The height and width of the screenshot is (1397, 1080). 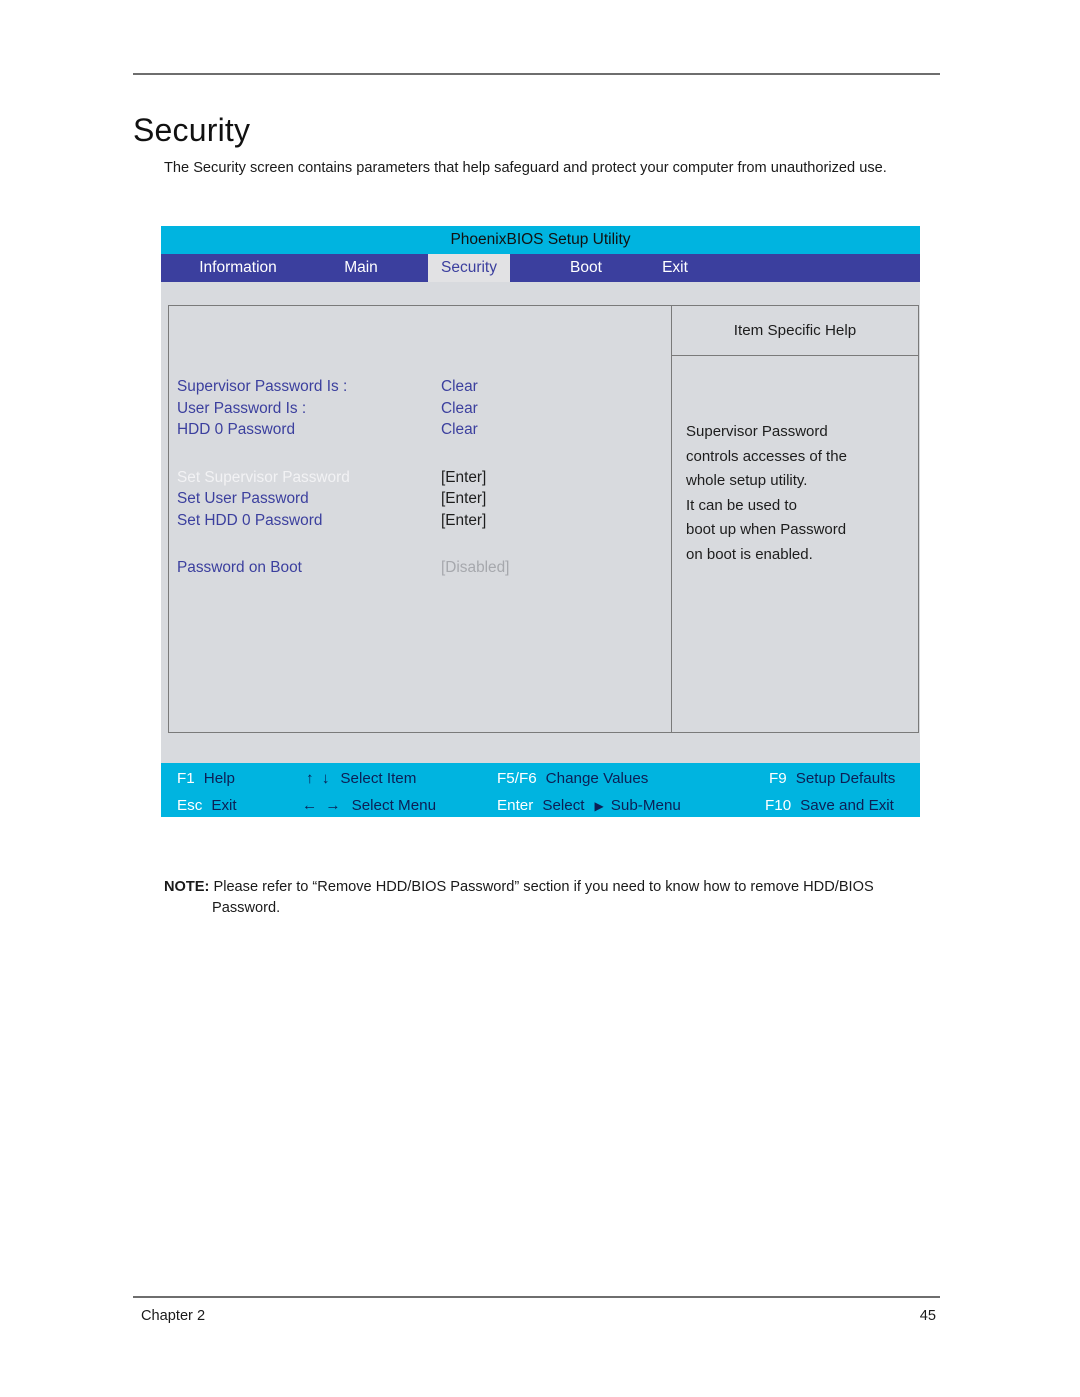 I want to click on page-bottom-rule, so click(x=536, y=1297).